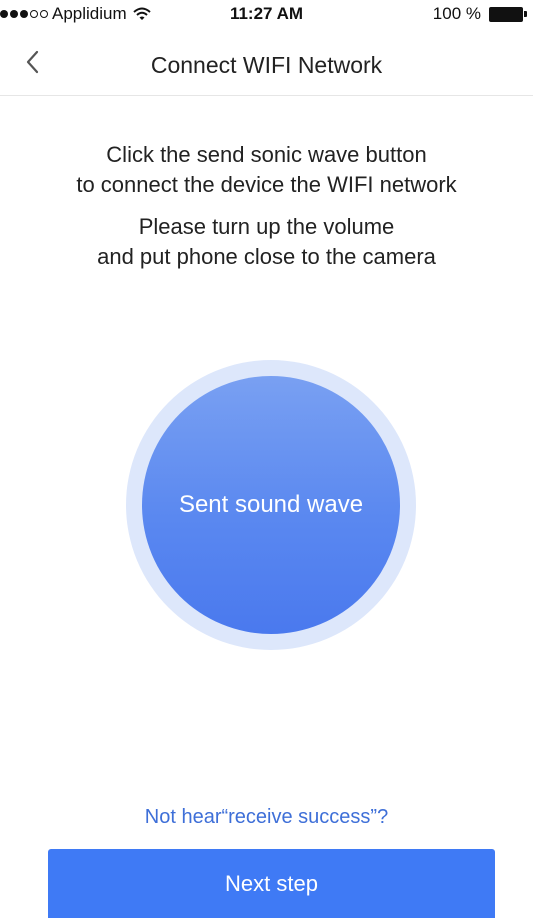  I want to click on battery-percent: 100 %, so click(456, 13).